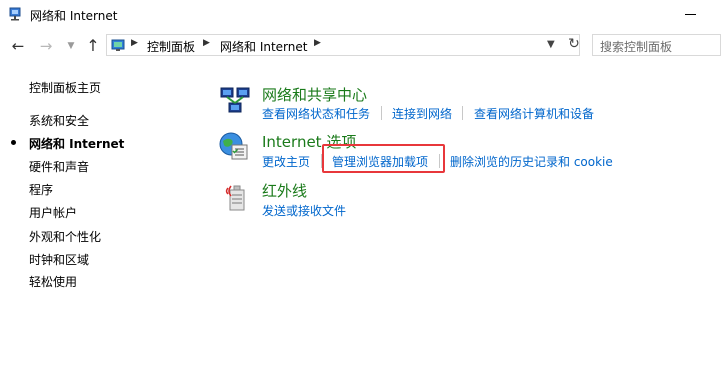 This screenshot has height=383, width=721. What do you see at coordinates (234, 147) in the screenshot?
I see `internet-options-icon` at bounding box center [234, 147].